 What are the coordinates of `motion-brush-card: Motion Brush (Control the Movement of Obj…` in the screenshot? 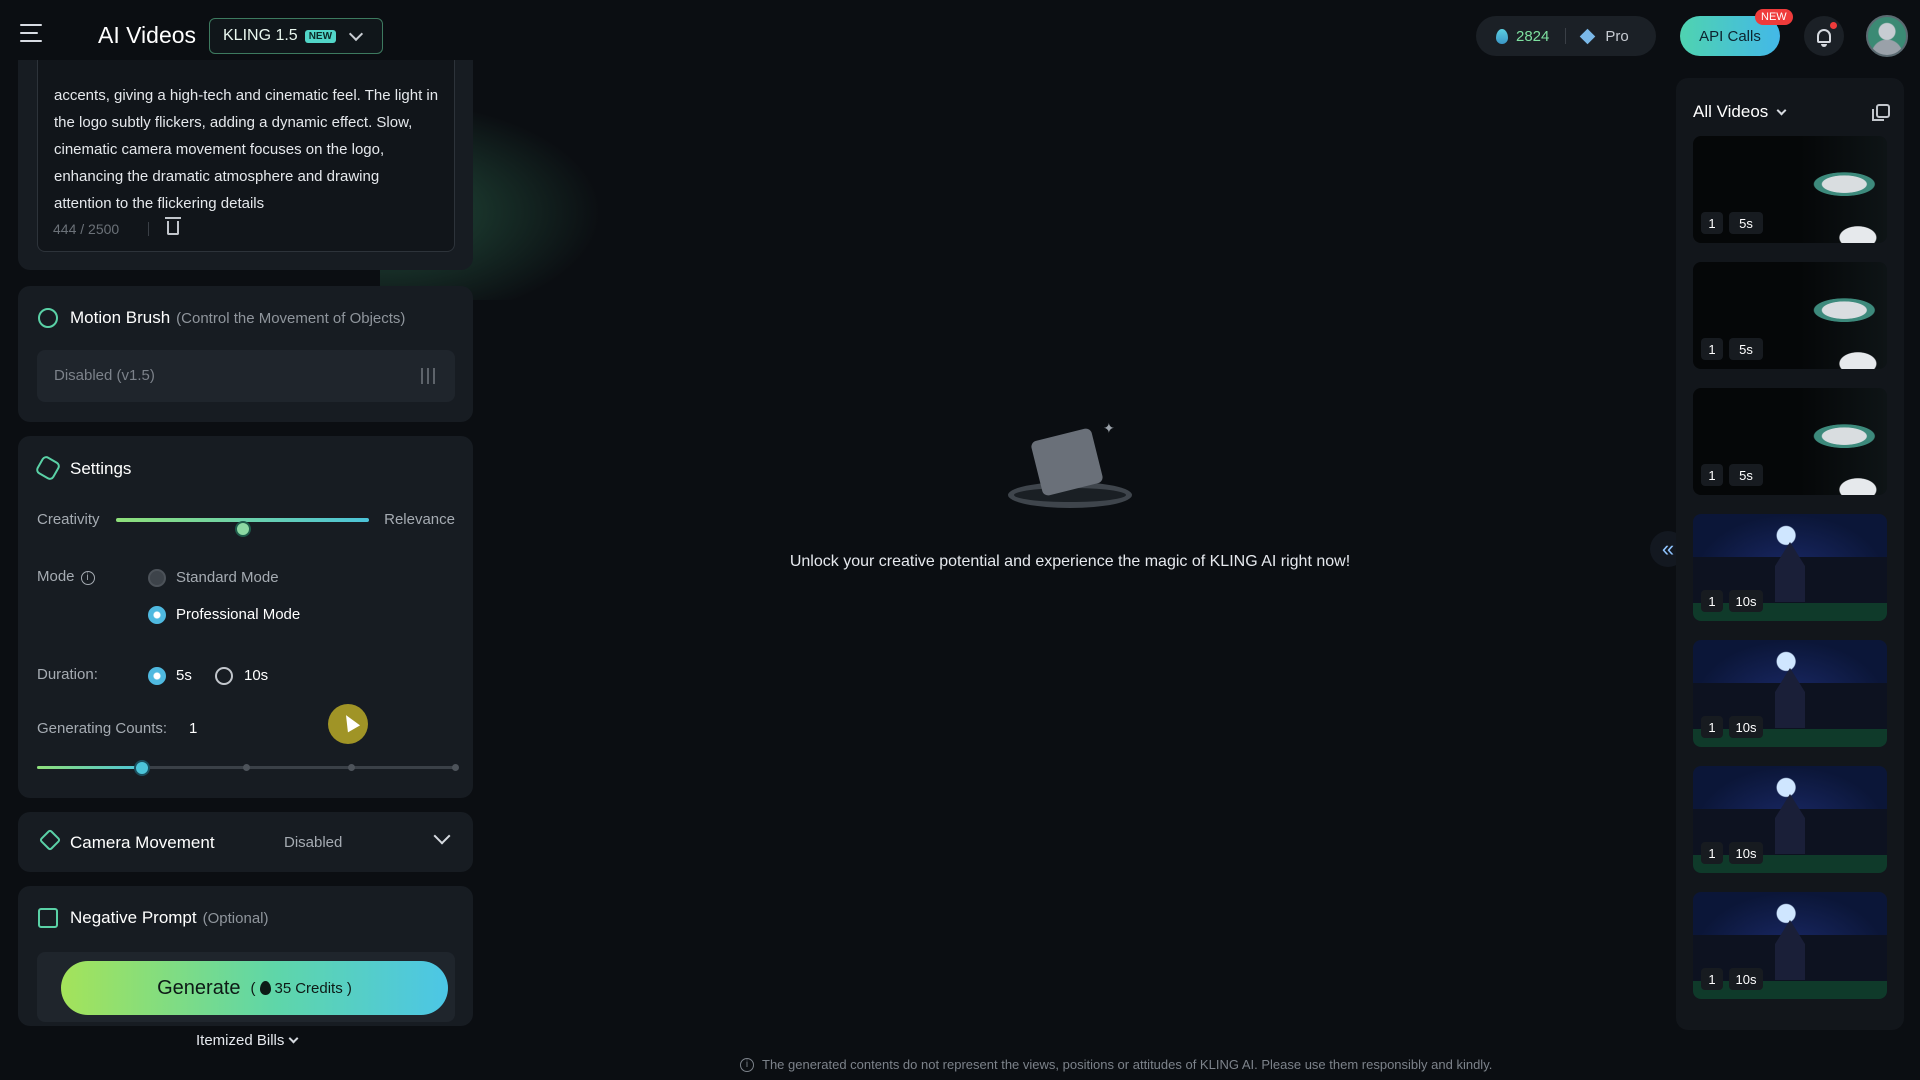 It's located at (245, 354).